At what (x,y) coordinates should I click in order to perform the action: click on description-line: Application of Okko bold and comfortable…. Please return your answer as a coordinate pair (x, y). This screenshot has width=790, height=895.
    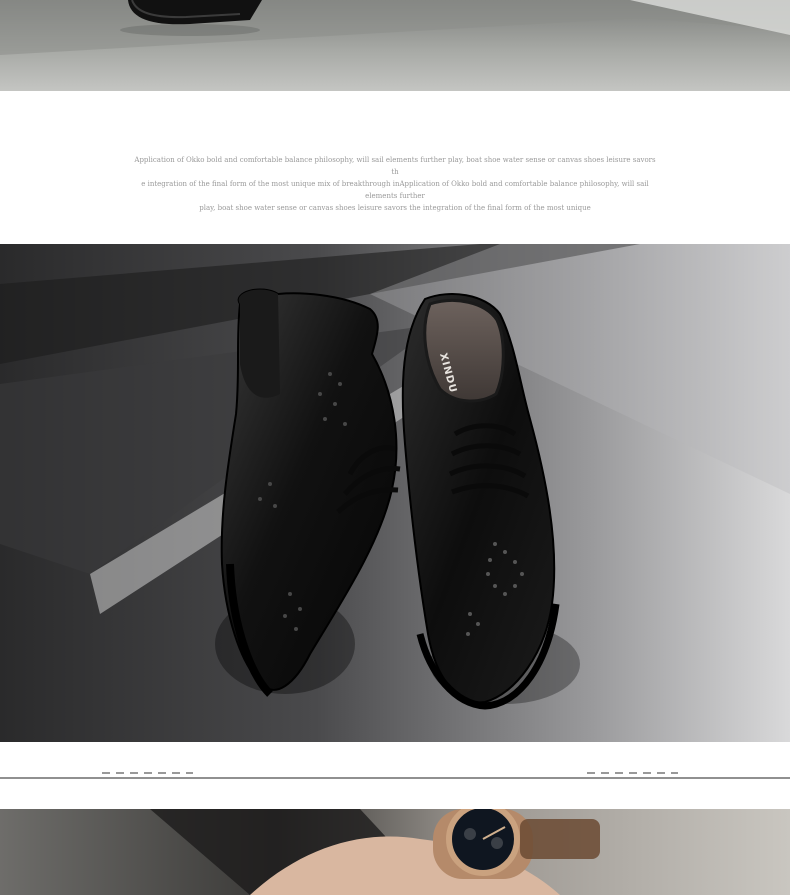
    Looking at the image, I should click on (395, 166).